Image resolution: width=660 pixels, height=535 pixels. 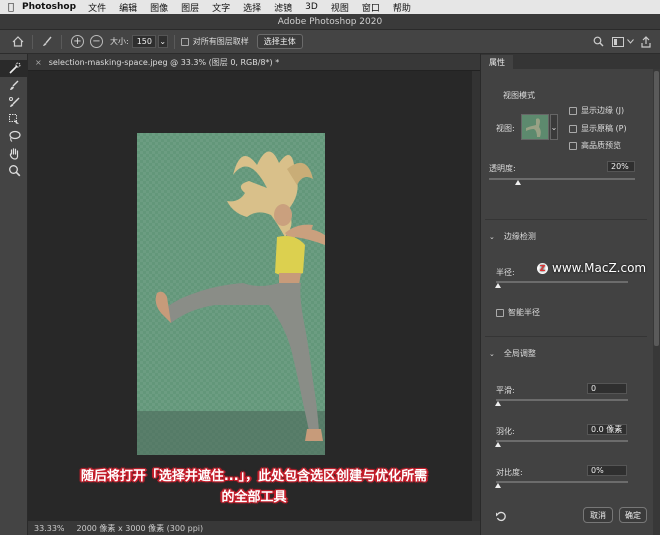 I want to click on show-edge-row: 显示边缘 (J), so click(x=596, y=110).